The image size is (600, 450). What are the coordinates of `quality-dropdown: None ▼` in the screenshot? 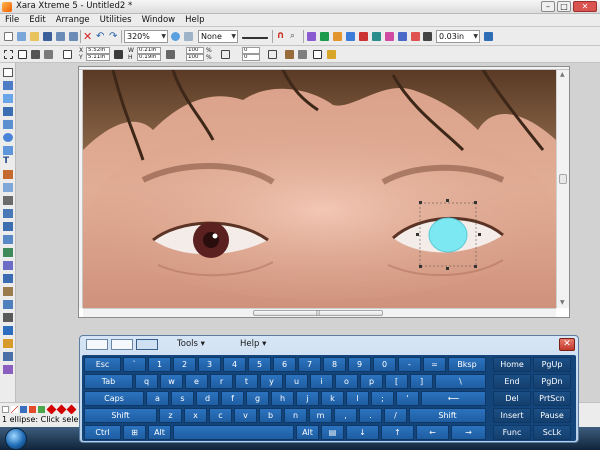 It's located at (218, 36).